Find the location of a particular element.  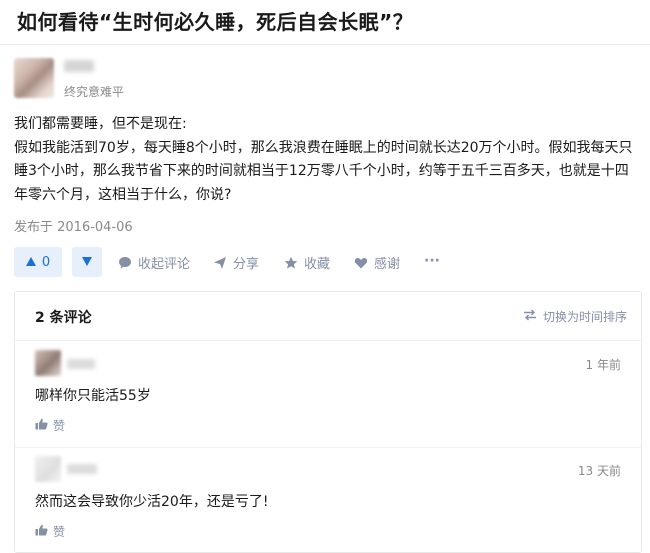

heart-icon is located at coordinates (361, 263).